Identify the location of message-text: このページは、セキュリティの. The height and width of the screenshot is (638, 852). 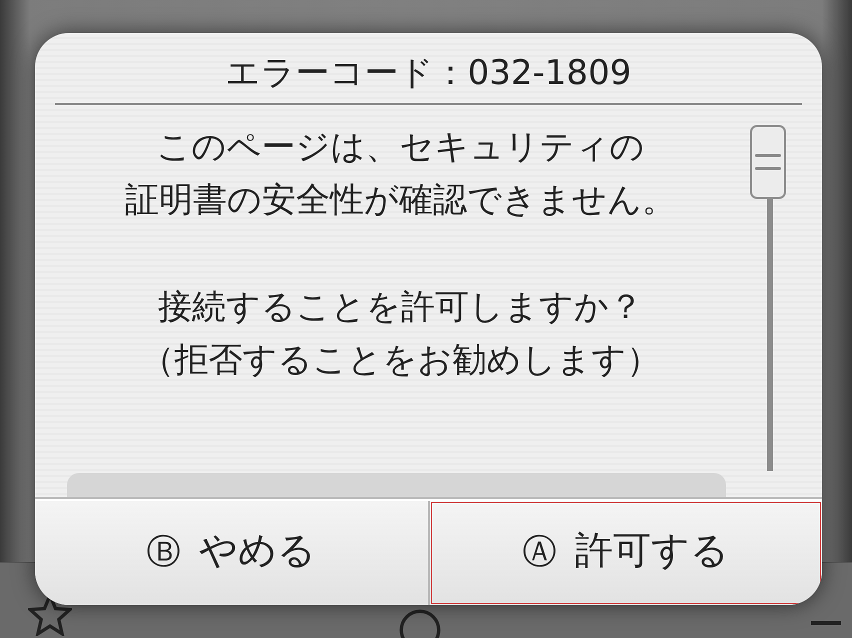
(400, 147).